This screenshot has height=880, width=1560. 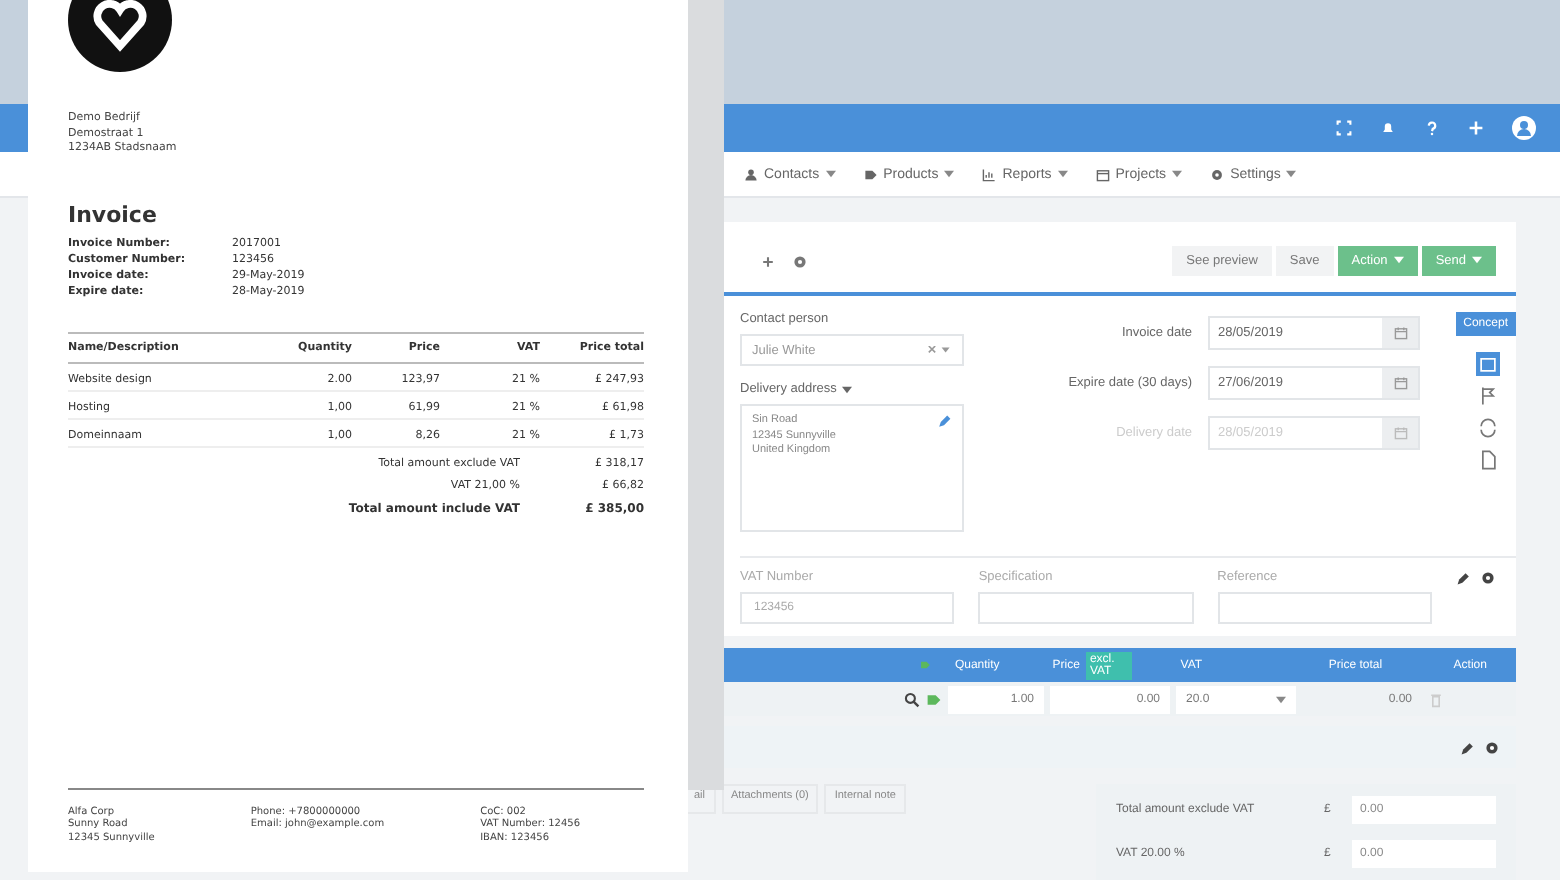 What do you see at coordinates (1432, 128) in the screenshot?
I see `help-icon` at bounding box center [1432, 128].